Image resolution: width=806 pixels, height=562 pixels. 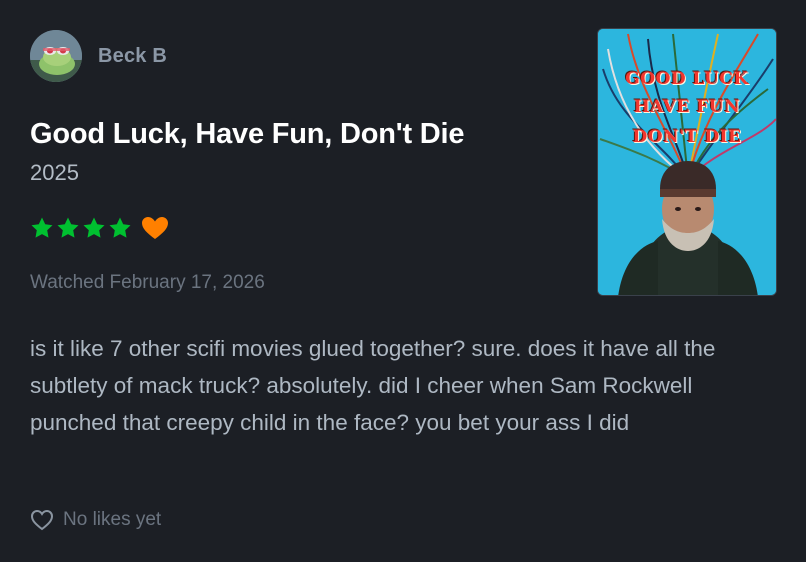 I want to click on film-year: 2025, so click(x=54, y=173).